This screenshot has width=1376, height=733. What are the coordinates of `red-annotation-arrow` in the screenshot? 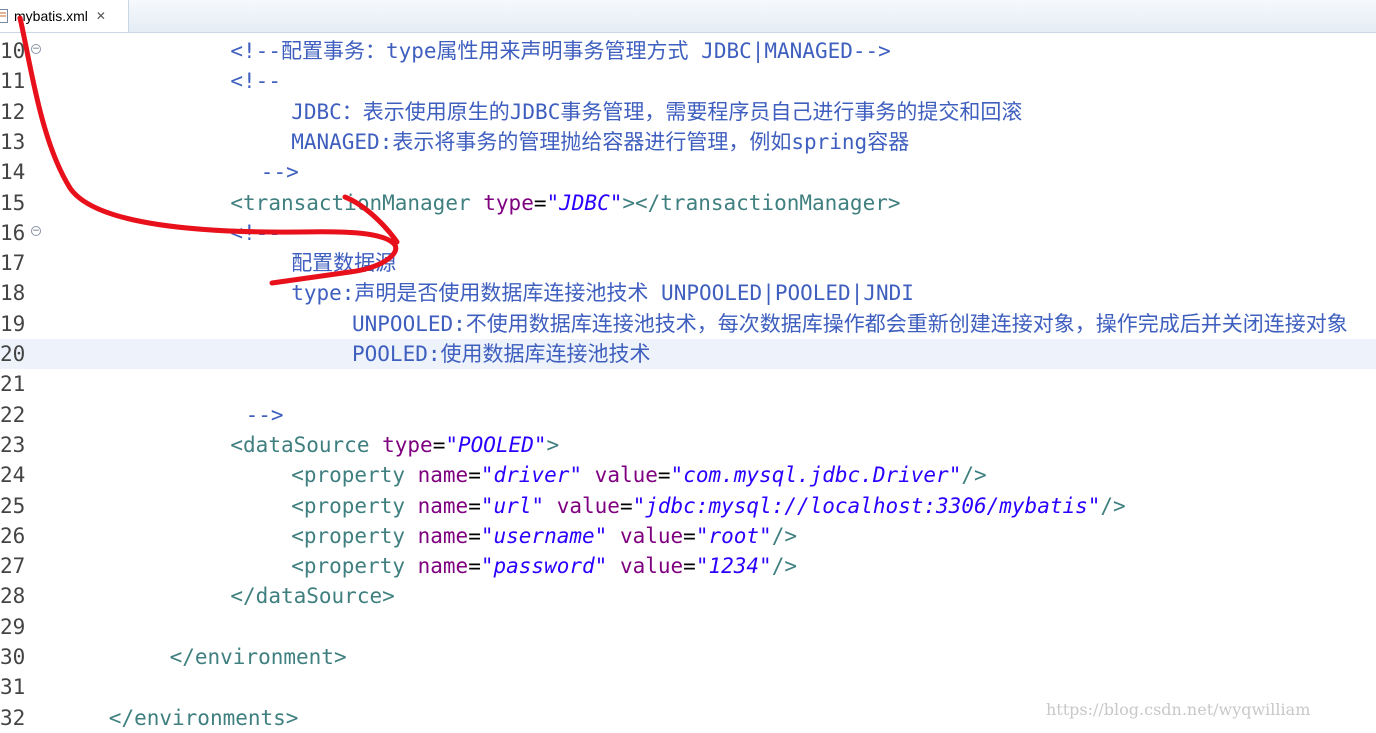 It's located at (208, 150).